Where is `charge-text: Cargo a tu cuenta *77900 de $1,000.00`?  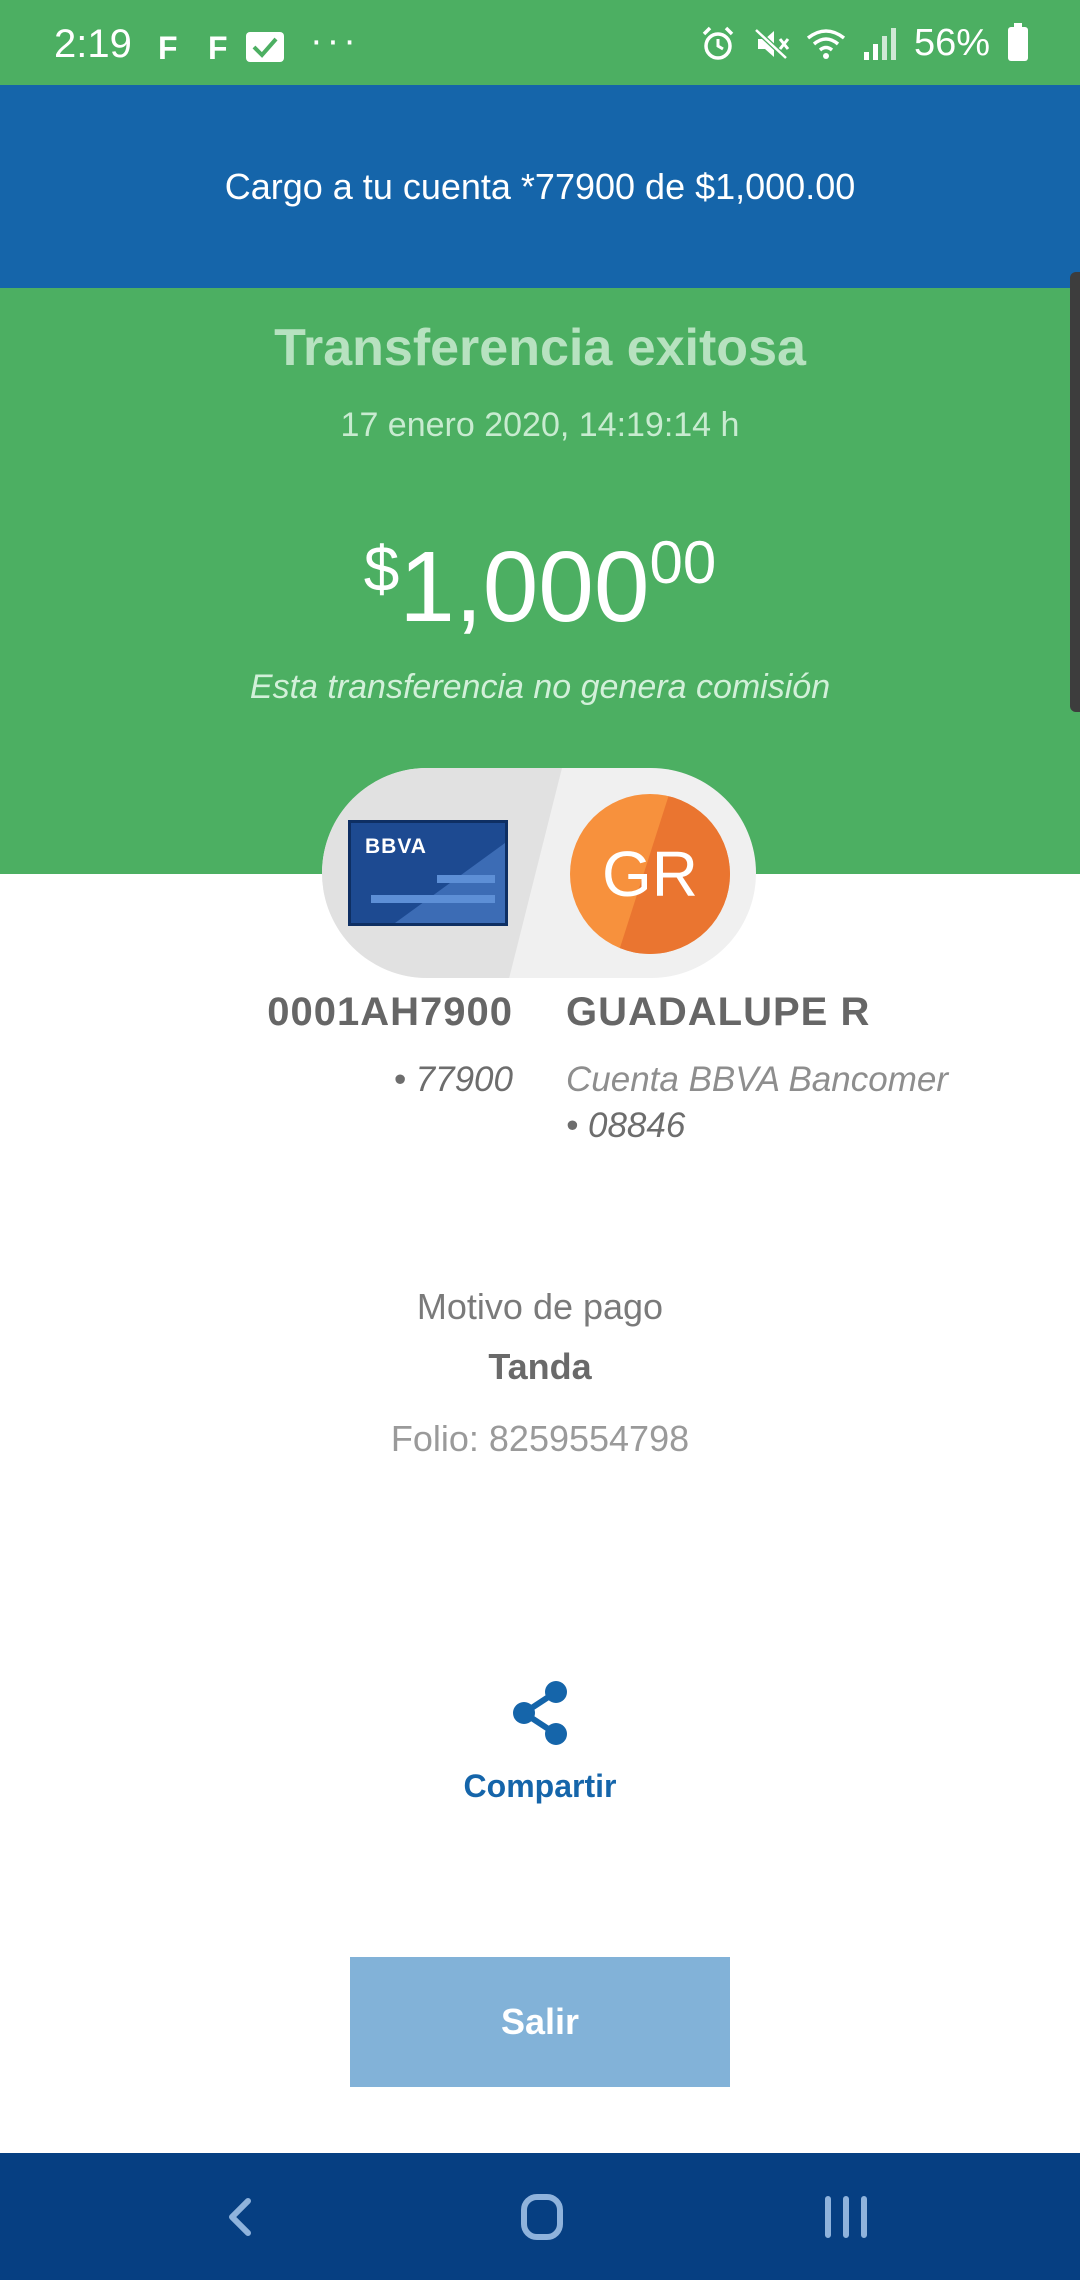
charge-text: Cargo a tu cuenta *77900 de $1,000.00 is located at coordinates (540, 186).